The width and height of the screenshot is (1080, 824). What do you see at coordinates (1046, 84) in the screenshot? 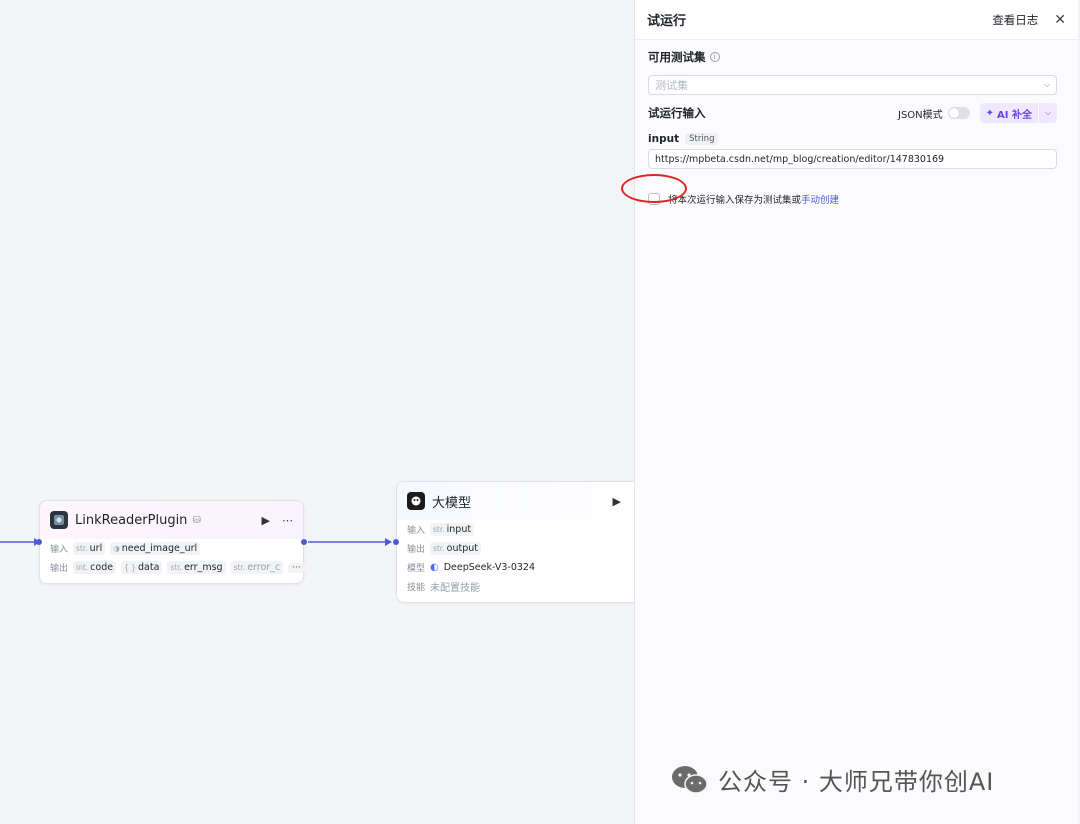
I see `chevron-down-icon: ⌵` at bounding box center [1046, 84].